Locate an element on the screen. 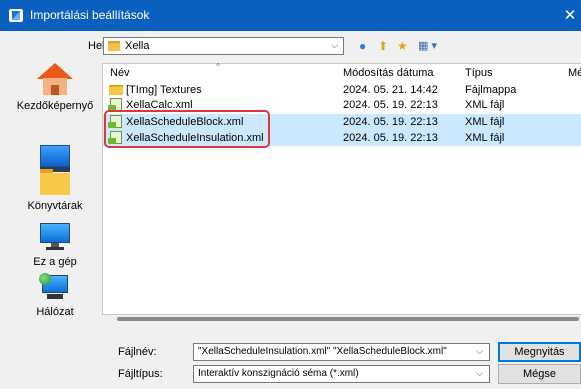  view-menu-button: ▦ ▾ is located at coordinates (427, 46).